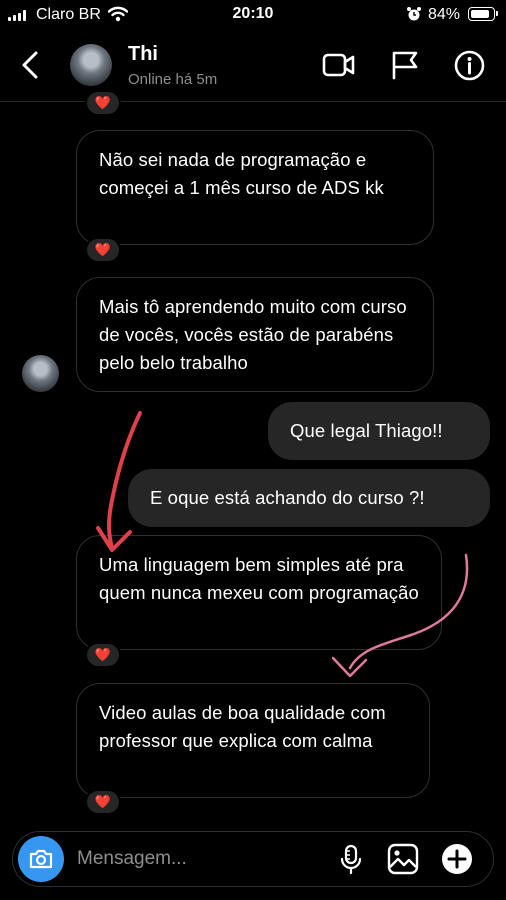 The height and width of the screenshot is (900, 506). What do you see at coordinates (414, 14) in the screenshot?
I see `alarm-icon` at bounding box center [414, 14].